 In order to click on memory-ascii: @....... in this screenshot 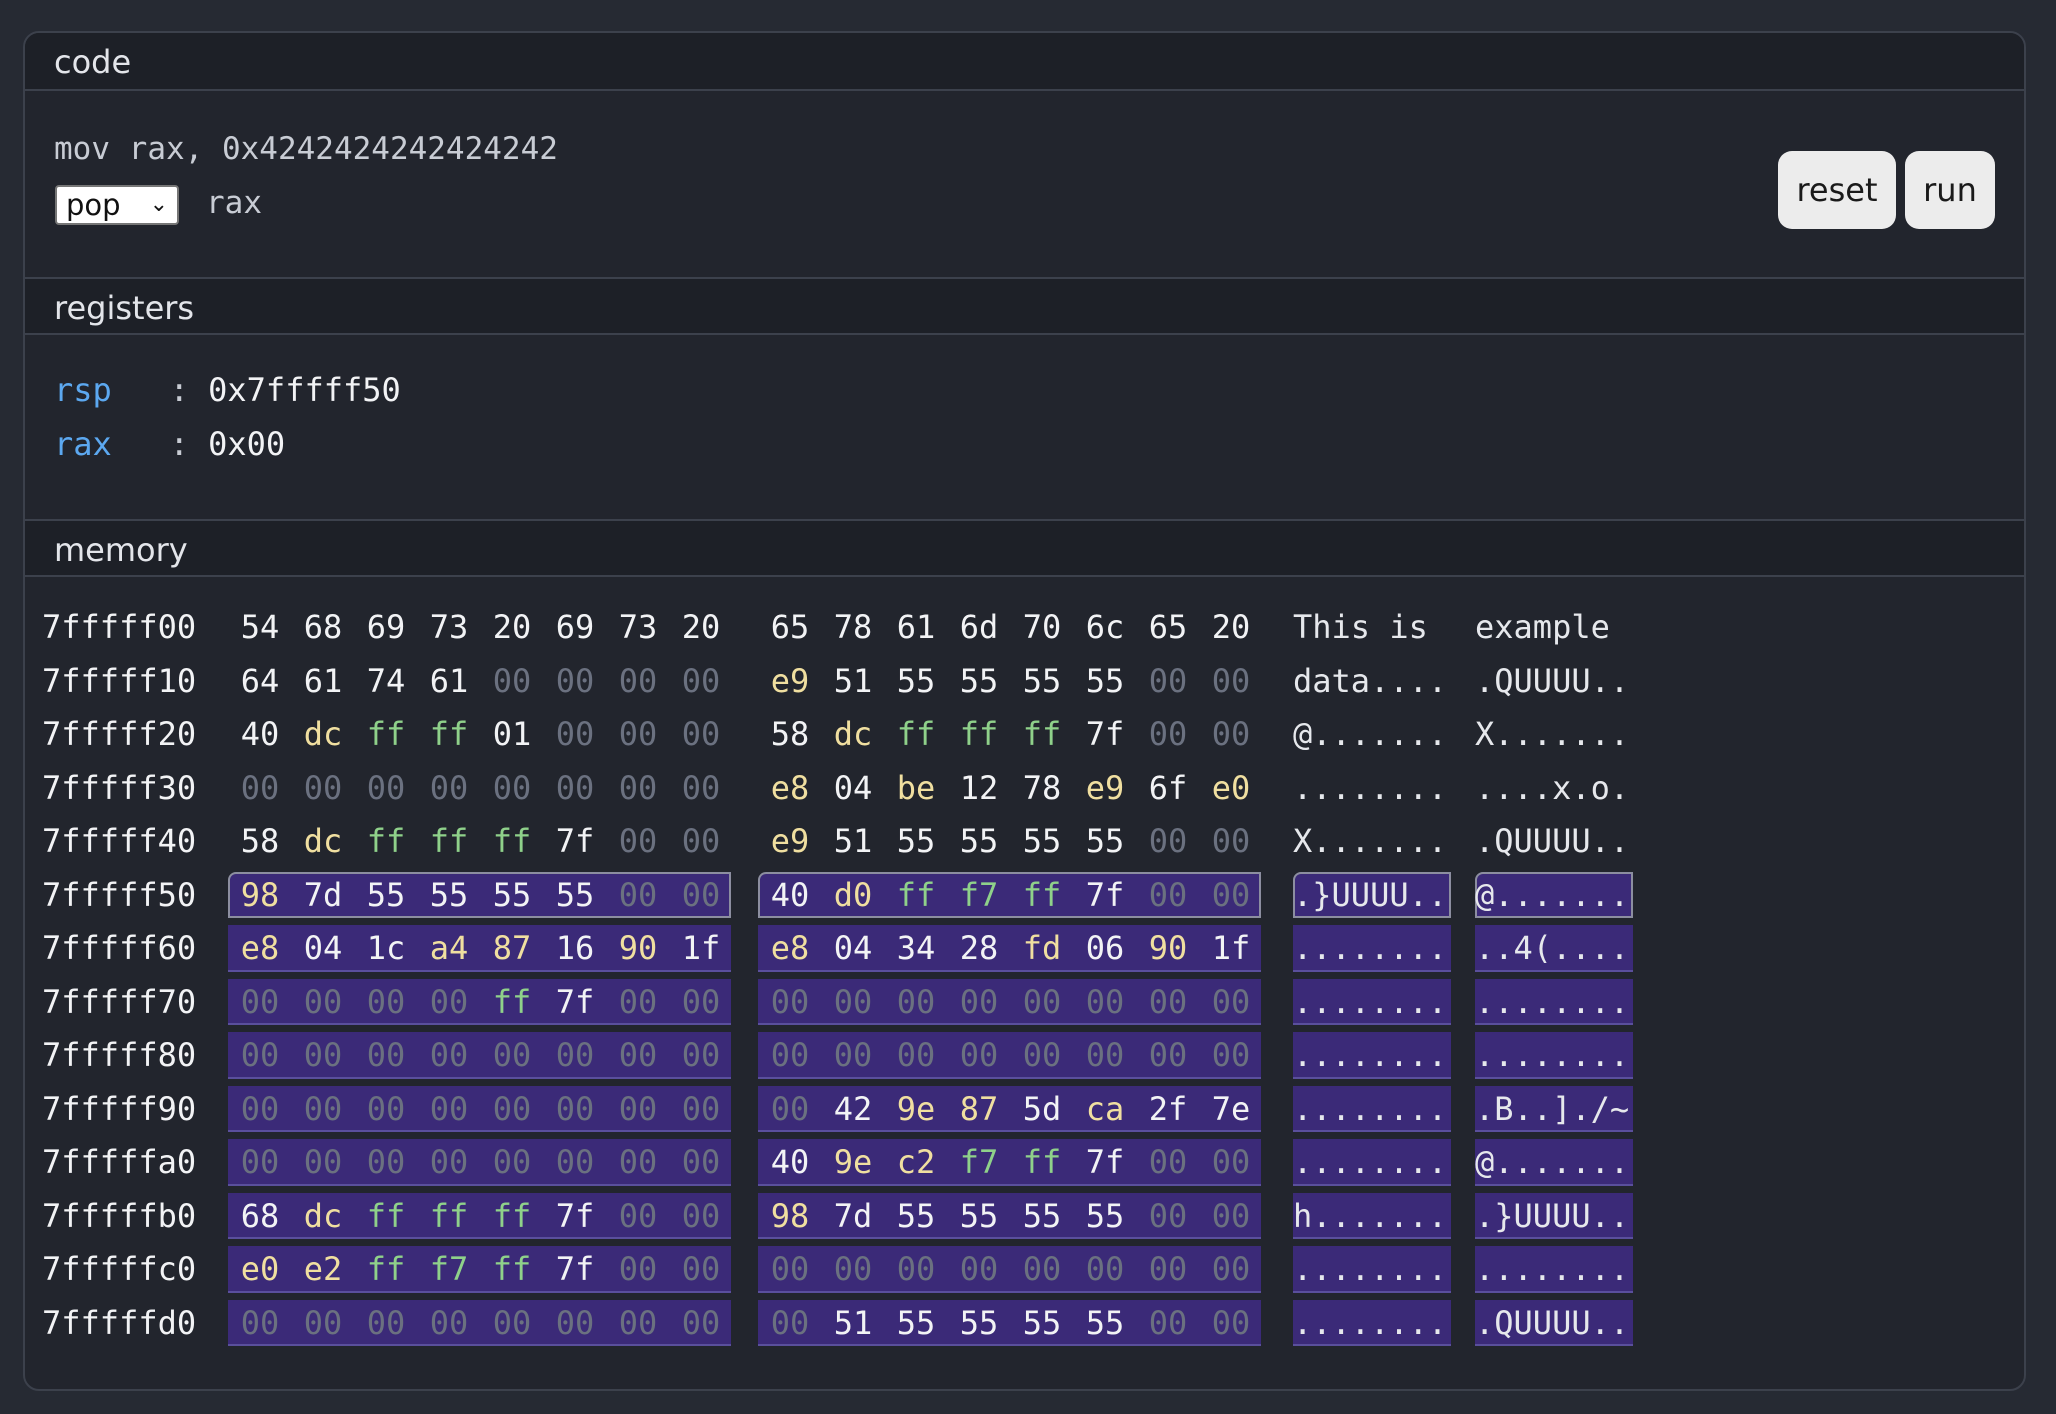, I will do `click(1370, 734)`.